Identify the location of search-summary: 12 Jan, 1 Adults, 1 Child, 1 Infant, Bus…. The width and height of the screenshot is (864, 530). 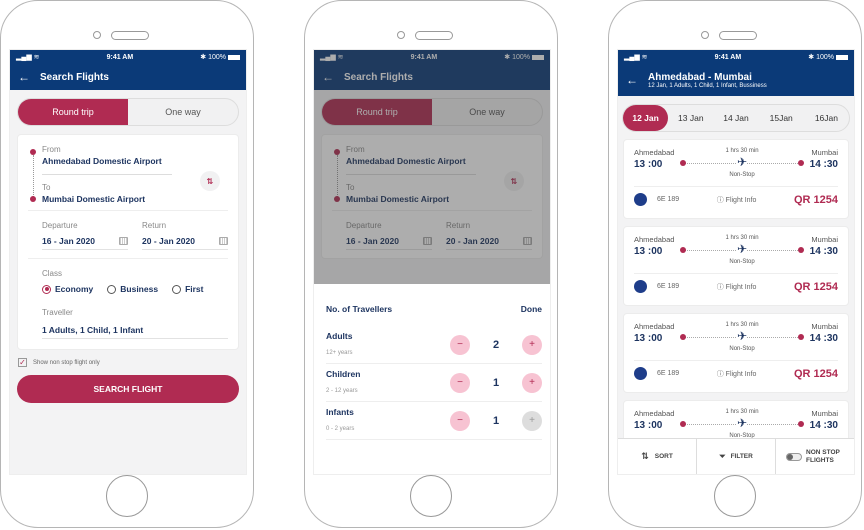
(707, 85).